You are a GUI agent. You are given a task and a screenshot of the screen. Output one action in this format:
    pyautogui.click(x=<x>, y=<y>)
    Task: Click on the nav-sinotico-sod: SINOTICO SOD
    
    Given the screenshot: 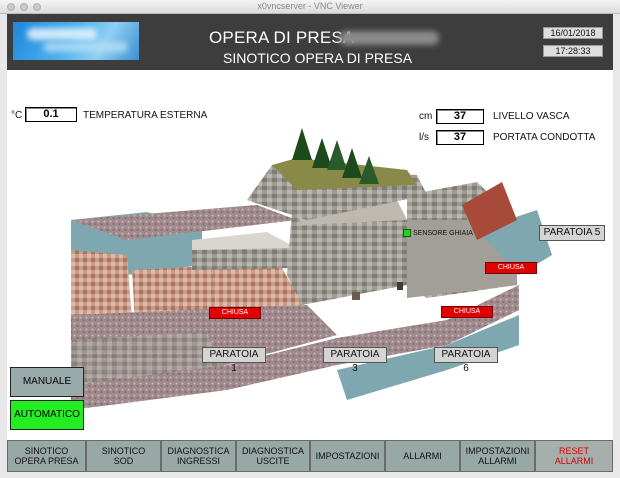 What is the action you would take?
    pyautogui.click(x=123, y=456)
    